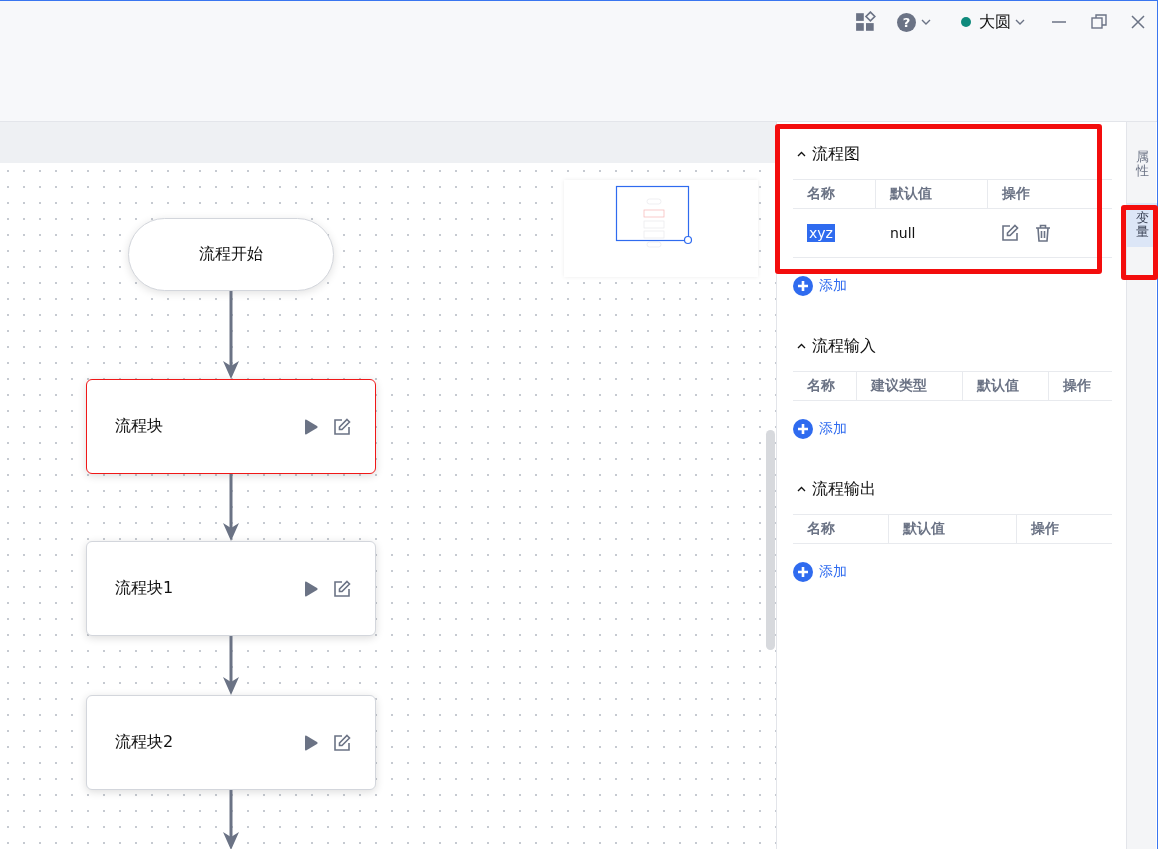 The image size is (1158, 849). I want to click on flow-block: 流程块1, so click(231, 588).